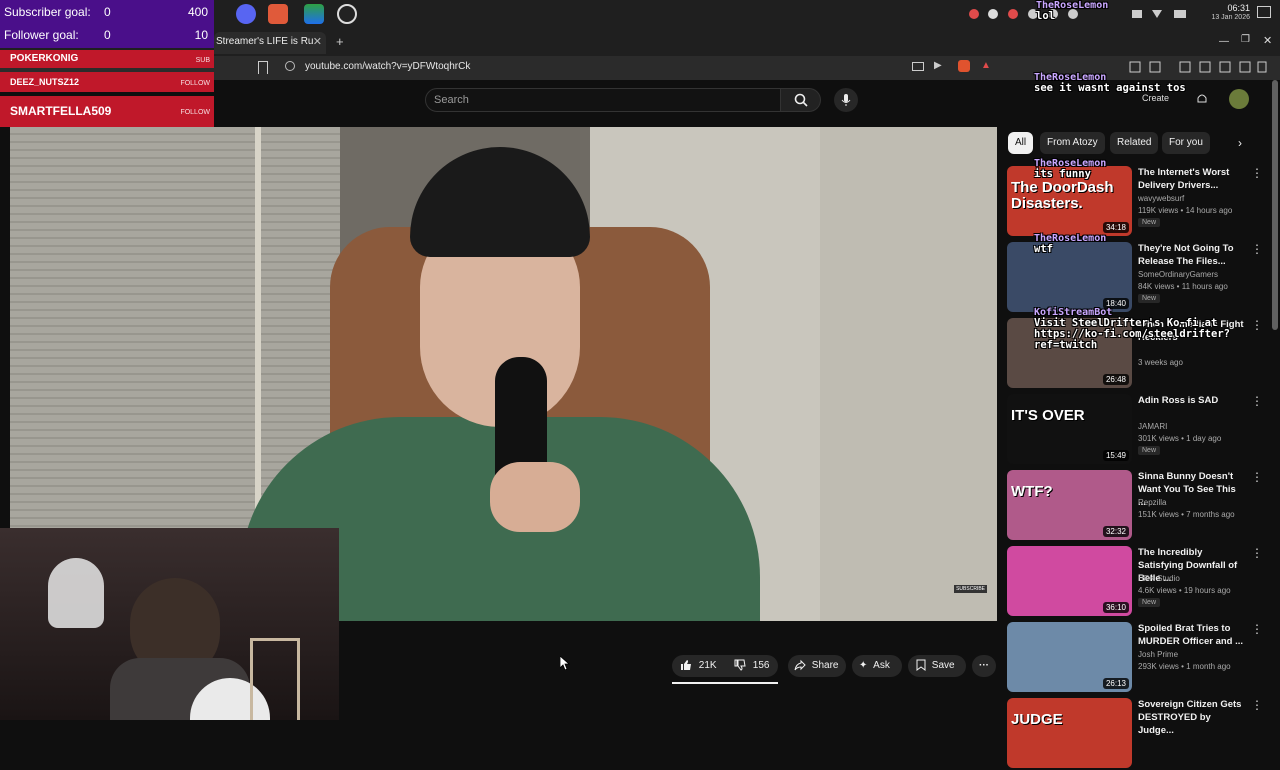 Image resolution: width=1280 pixels, height=770 pixels. I want to click on chat-message: TheRoseLemon lol, so click(1072, 11).